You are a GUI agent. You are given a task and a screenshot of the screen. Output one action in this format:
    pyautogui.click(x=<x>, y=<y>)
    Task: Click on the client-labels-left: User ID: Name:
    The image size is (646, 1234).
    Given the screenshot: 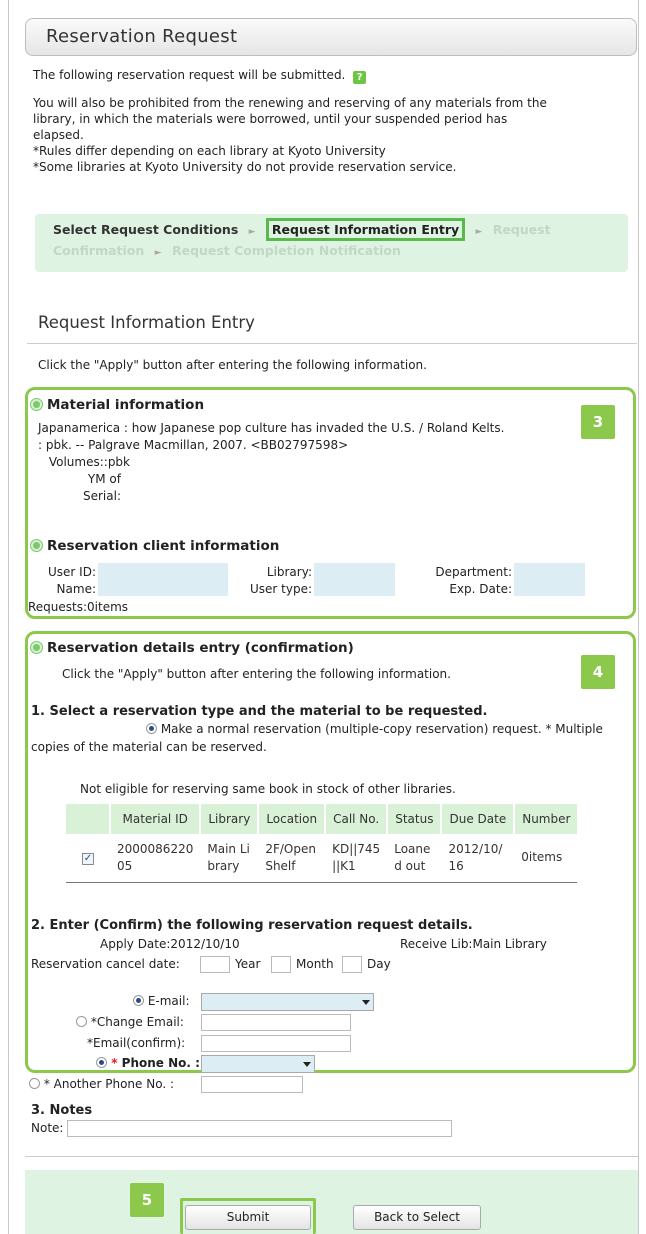 What is the action you would take?
    pyautogui.click(x=62, y=581)
    